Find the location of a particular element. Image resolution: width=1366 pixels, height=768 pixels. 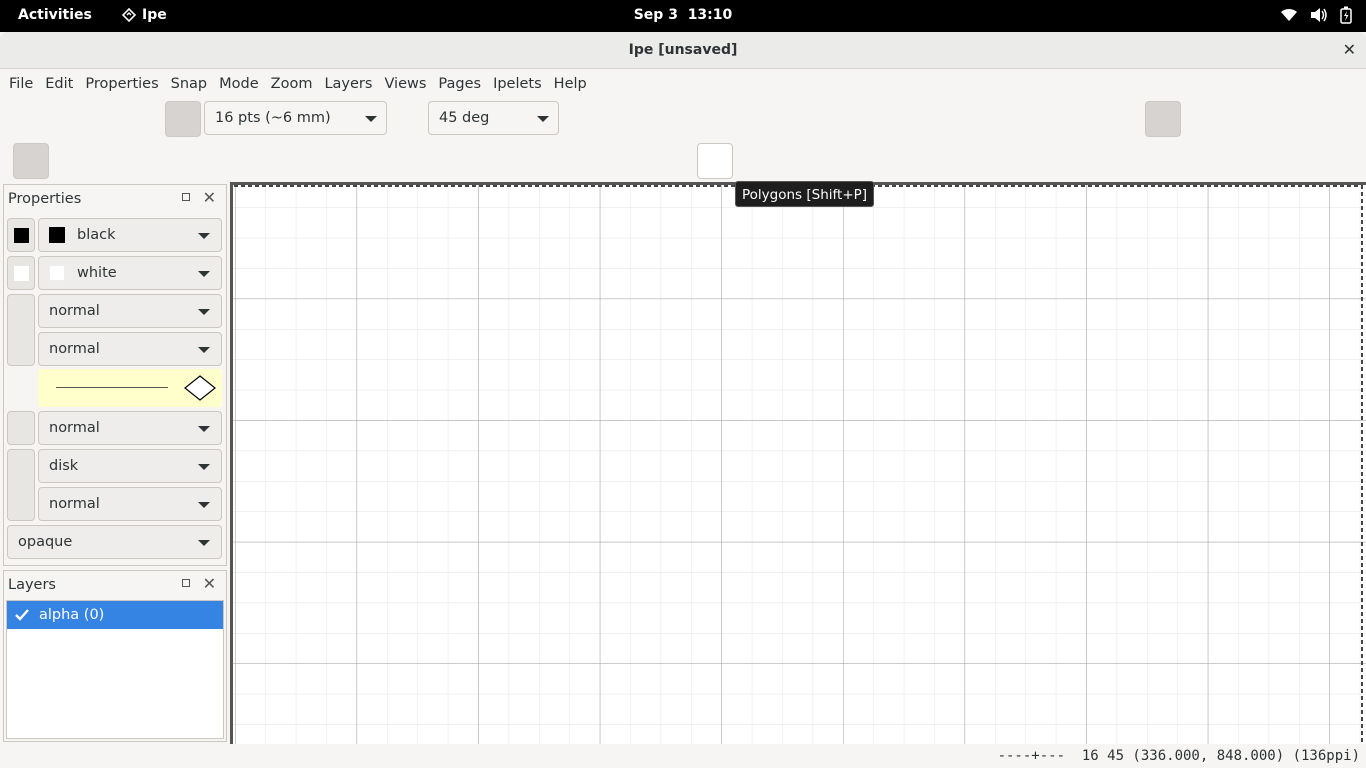

opacity-value: opaque is located at coordinates (45, 542).